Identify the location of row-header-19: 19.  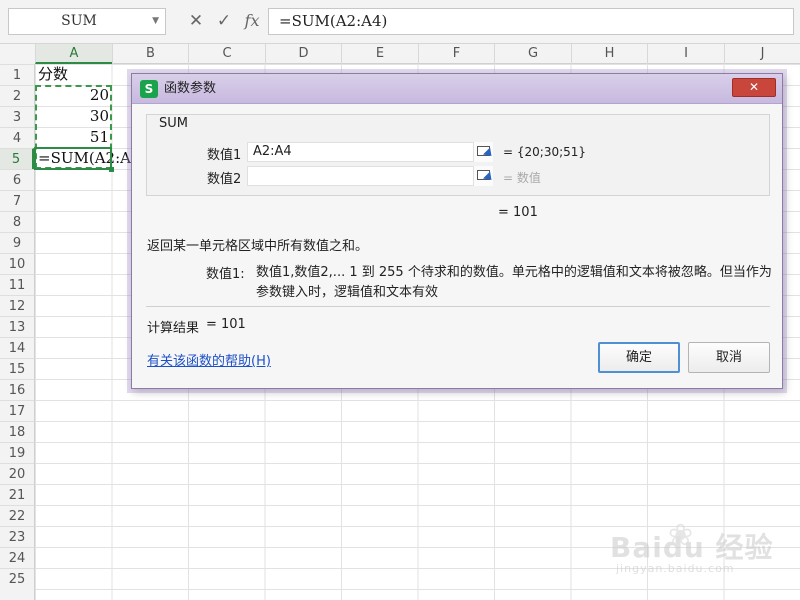
(17, 452).